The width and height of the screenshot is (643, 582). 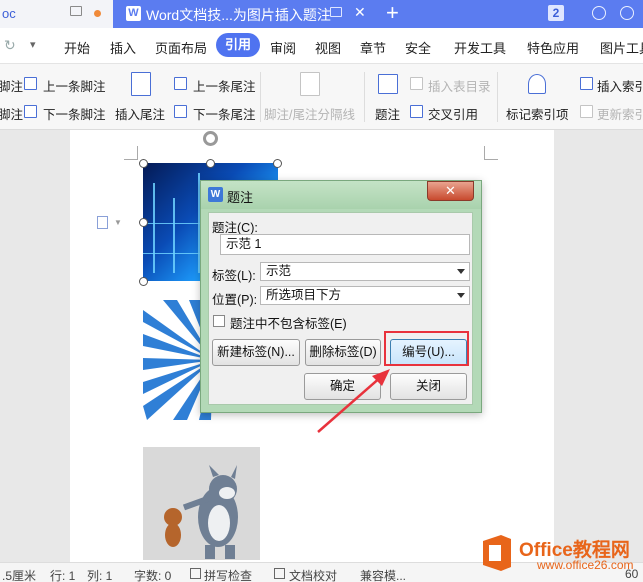 I want to click on menu-references: 引用, so click(x=238, y=45).